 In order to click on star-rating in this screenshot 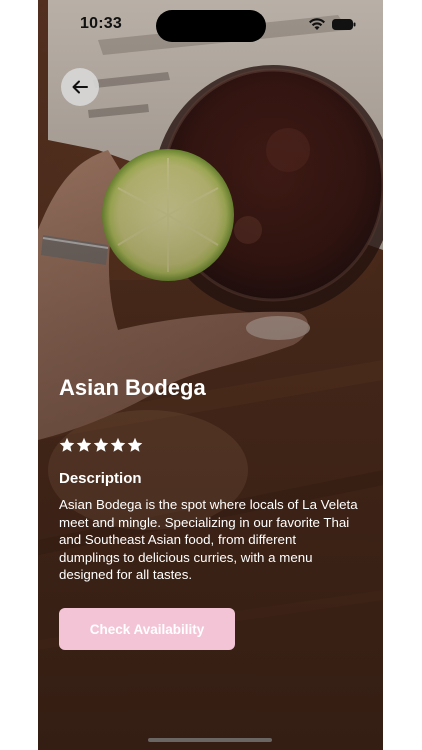, I will do `click(101, 445)`.